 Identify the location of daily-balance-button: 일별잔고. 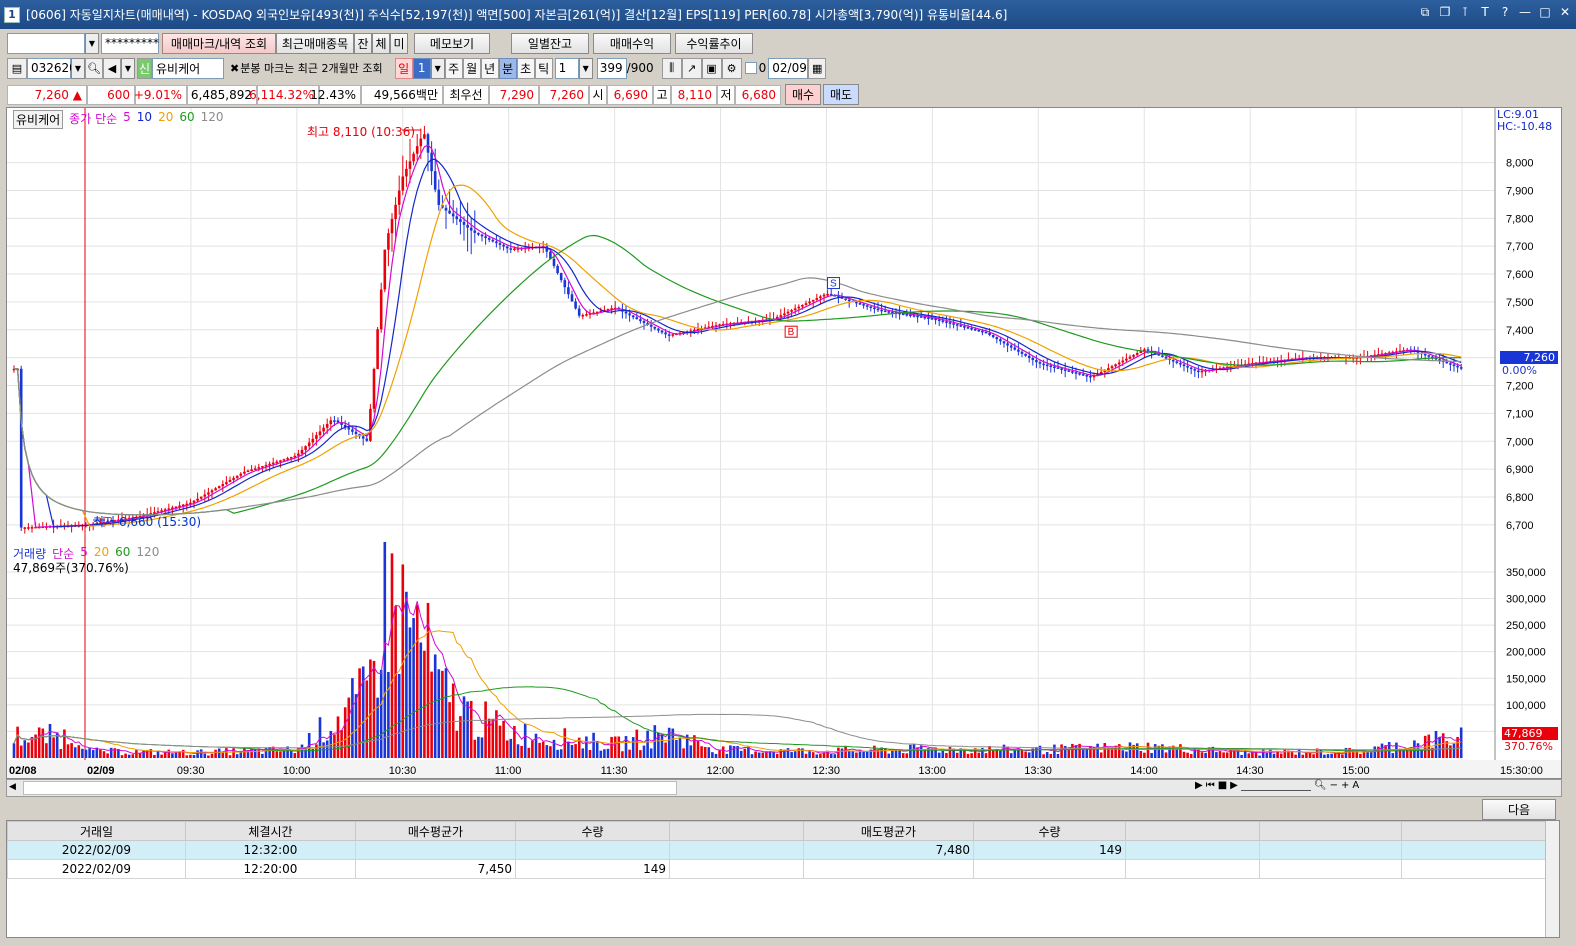
(550, 43).